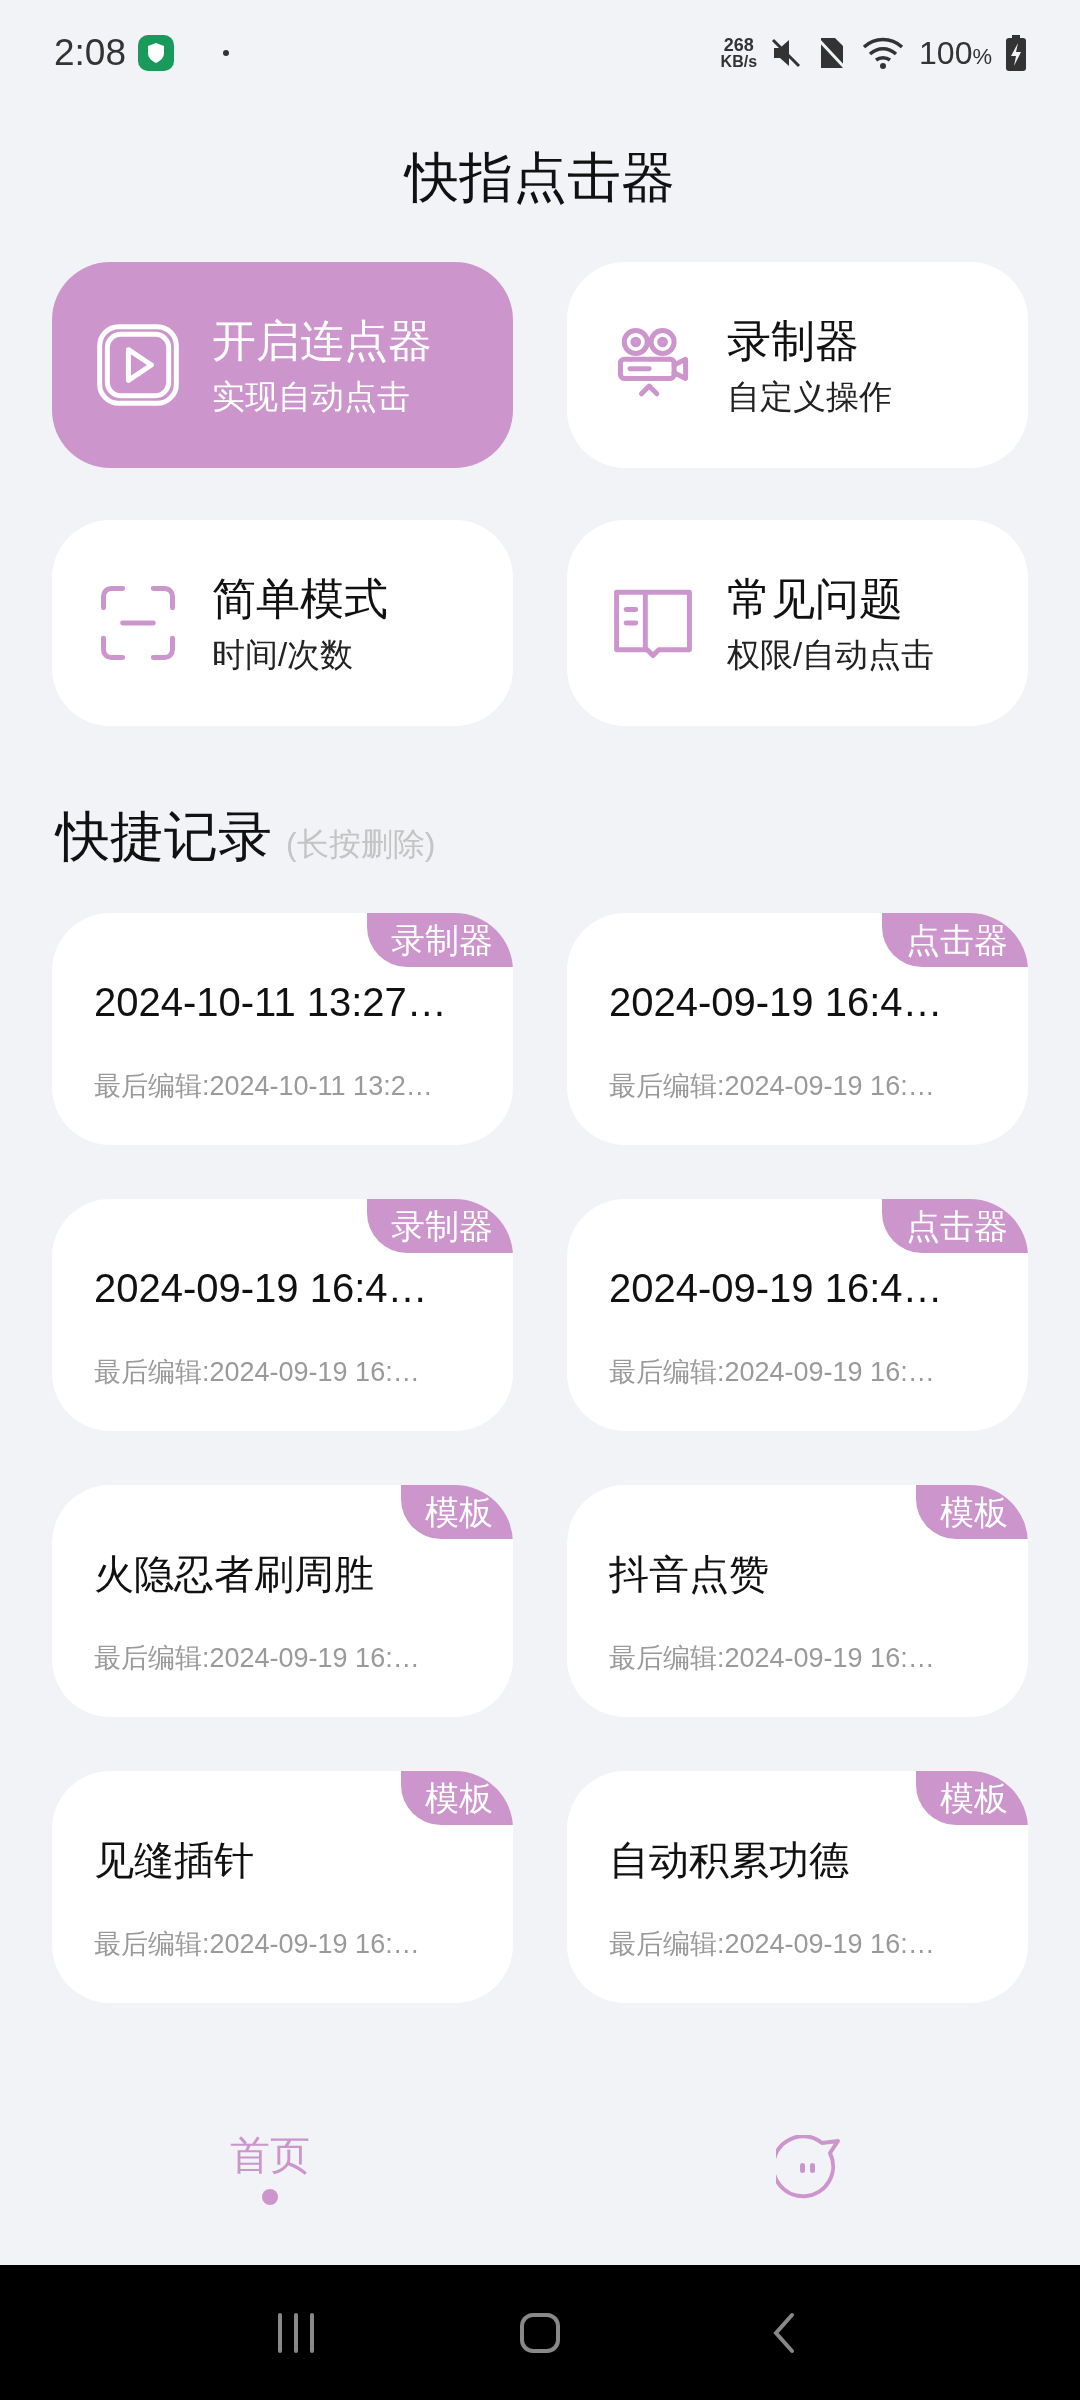 The width and height of the screenshot is (1080, 2400). I want to click on network-speed-value: 268, so click(738, 44).